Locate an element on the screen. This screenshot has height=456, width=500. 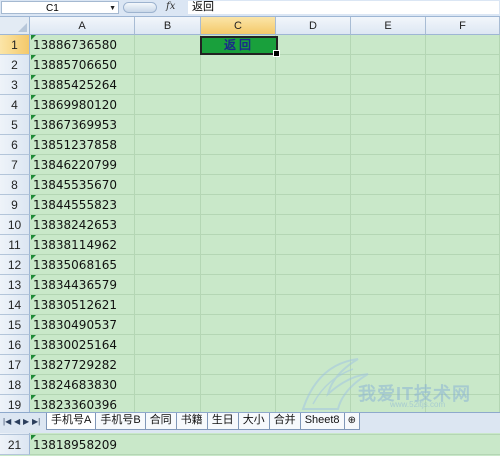
cell-value: 13886736580 is located at coordinates (75, 45).